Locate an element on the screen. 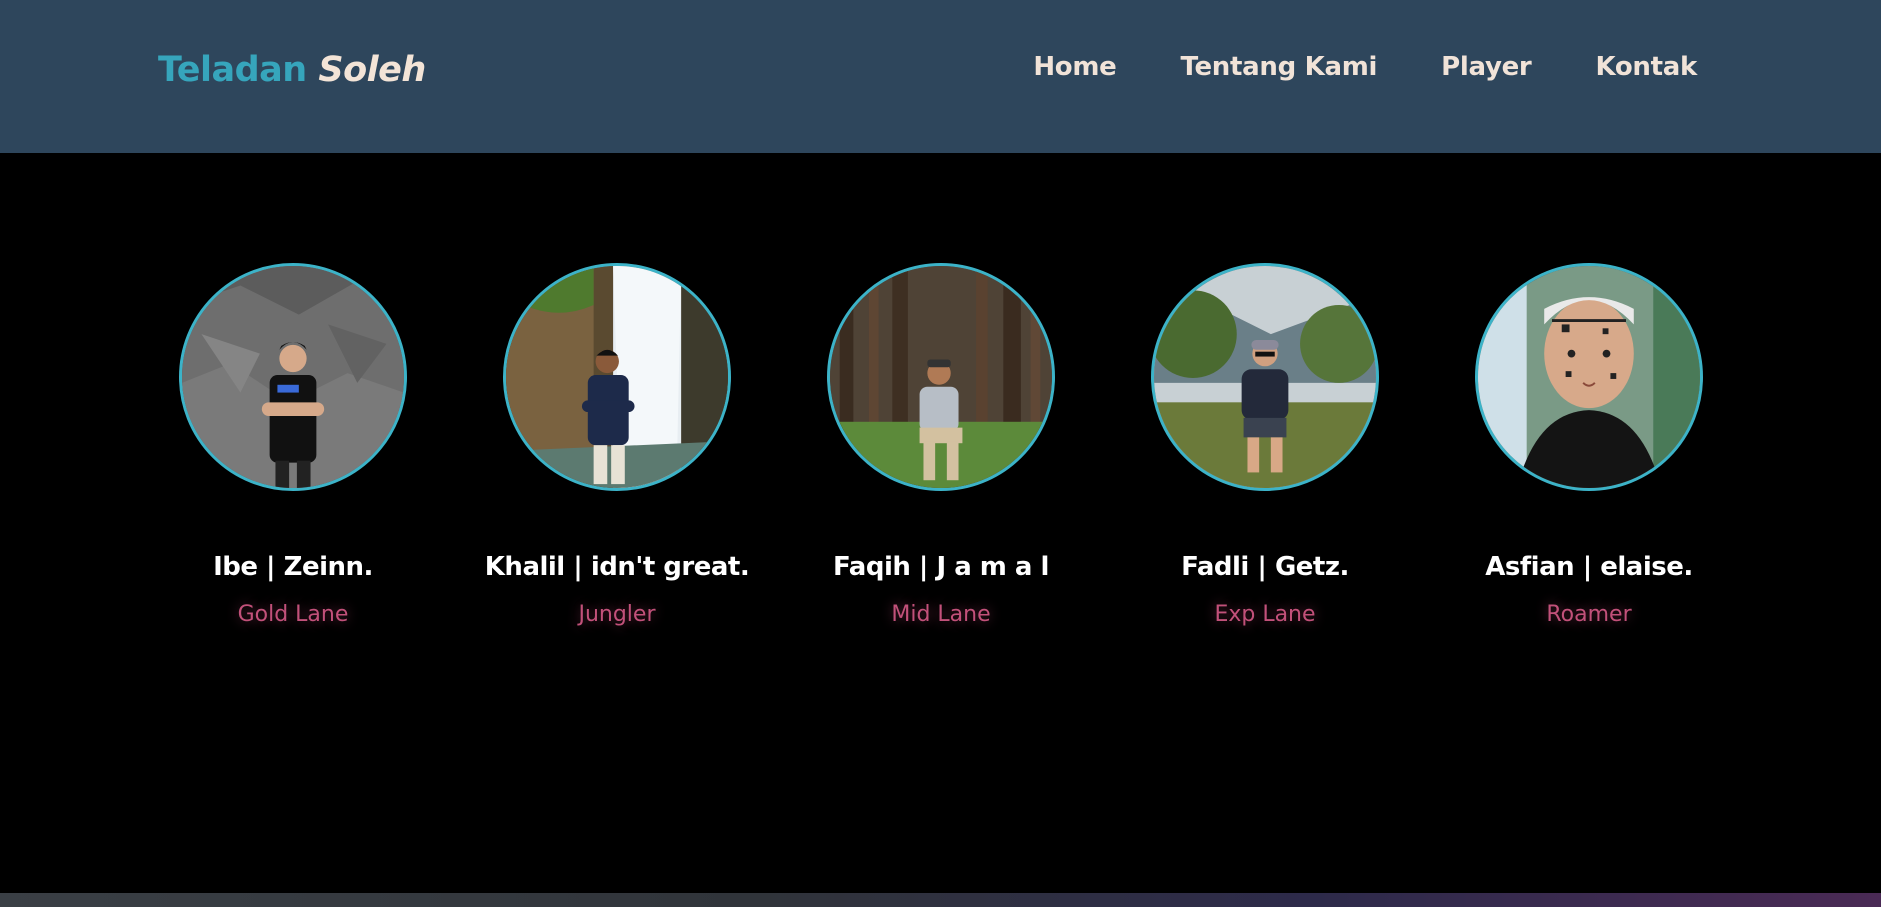  player-photo-waterfall is located at coordinates (617, 377).